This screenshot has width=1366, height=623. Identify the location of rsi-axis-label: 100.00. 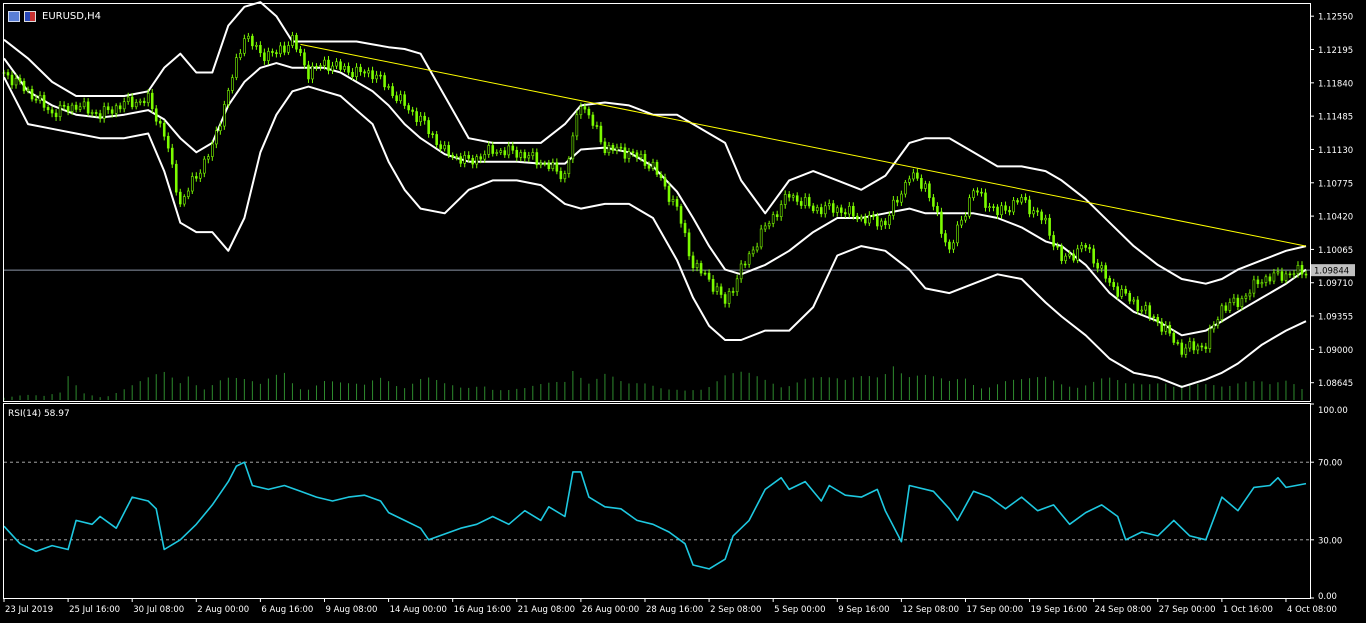
(1333, 411).